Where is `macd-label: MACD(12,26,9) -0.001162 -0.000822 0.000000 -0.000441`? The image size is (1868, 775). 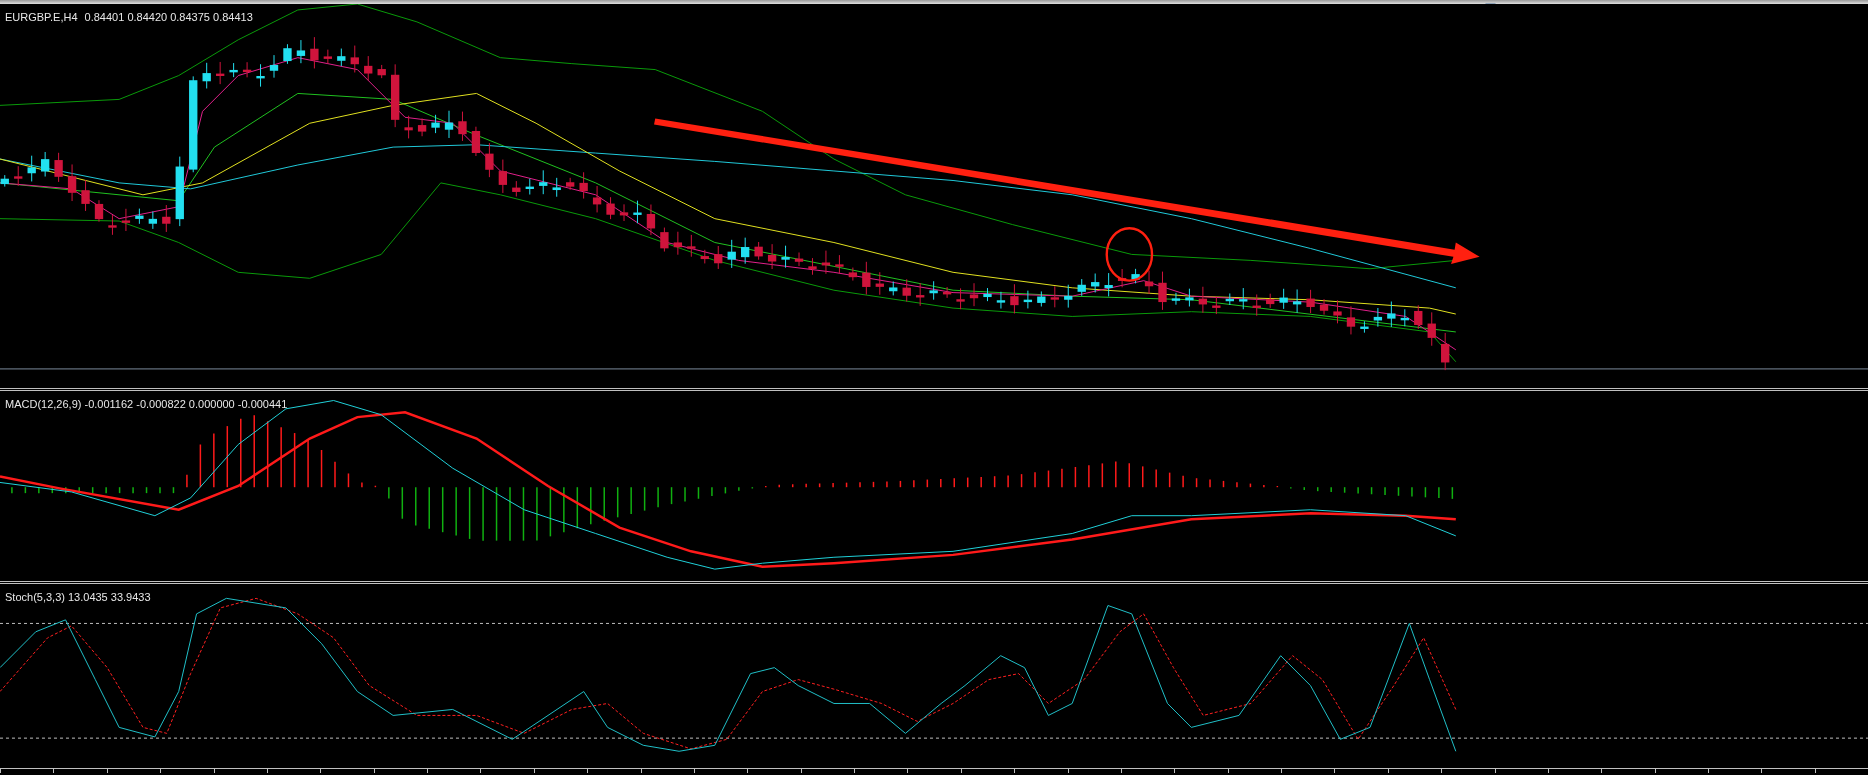
macd-label: MACD(12,26,9) -0.001162 -0.000822 0.000000 -0.000441 is located at coordinates (146, 404).